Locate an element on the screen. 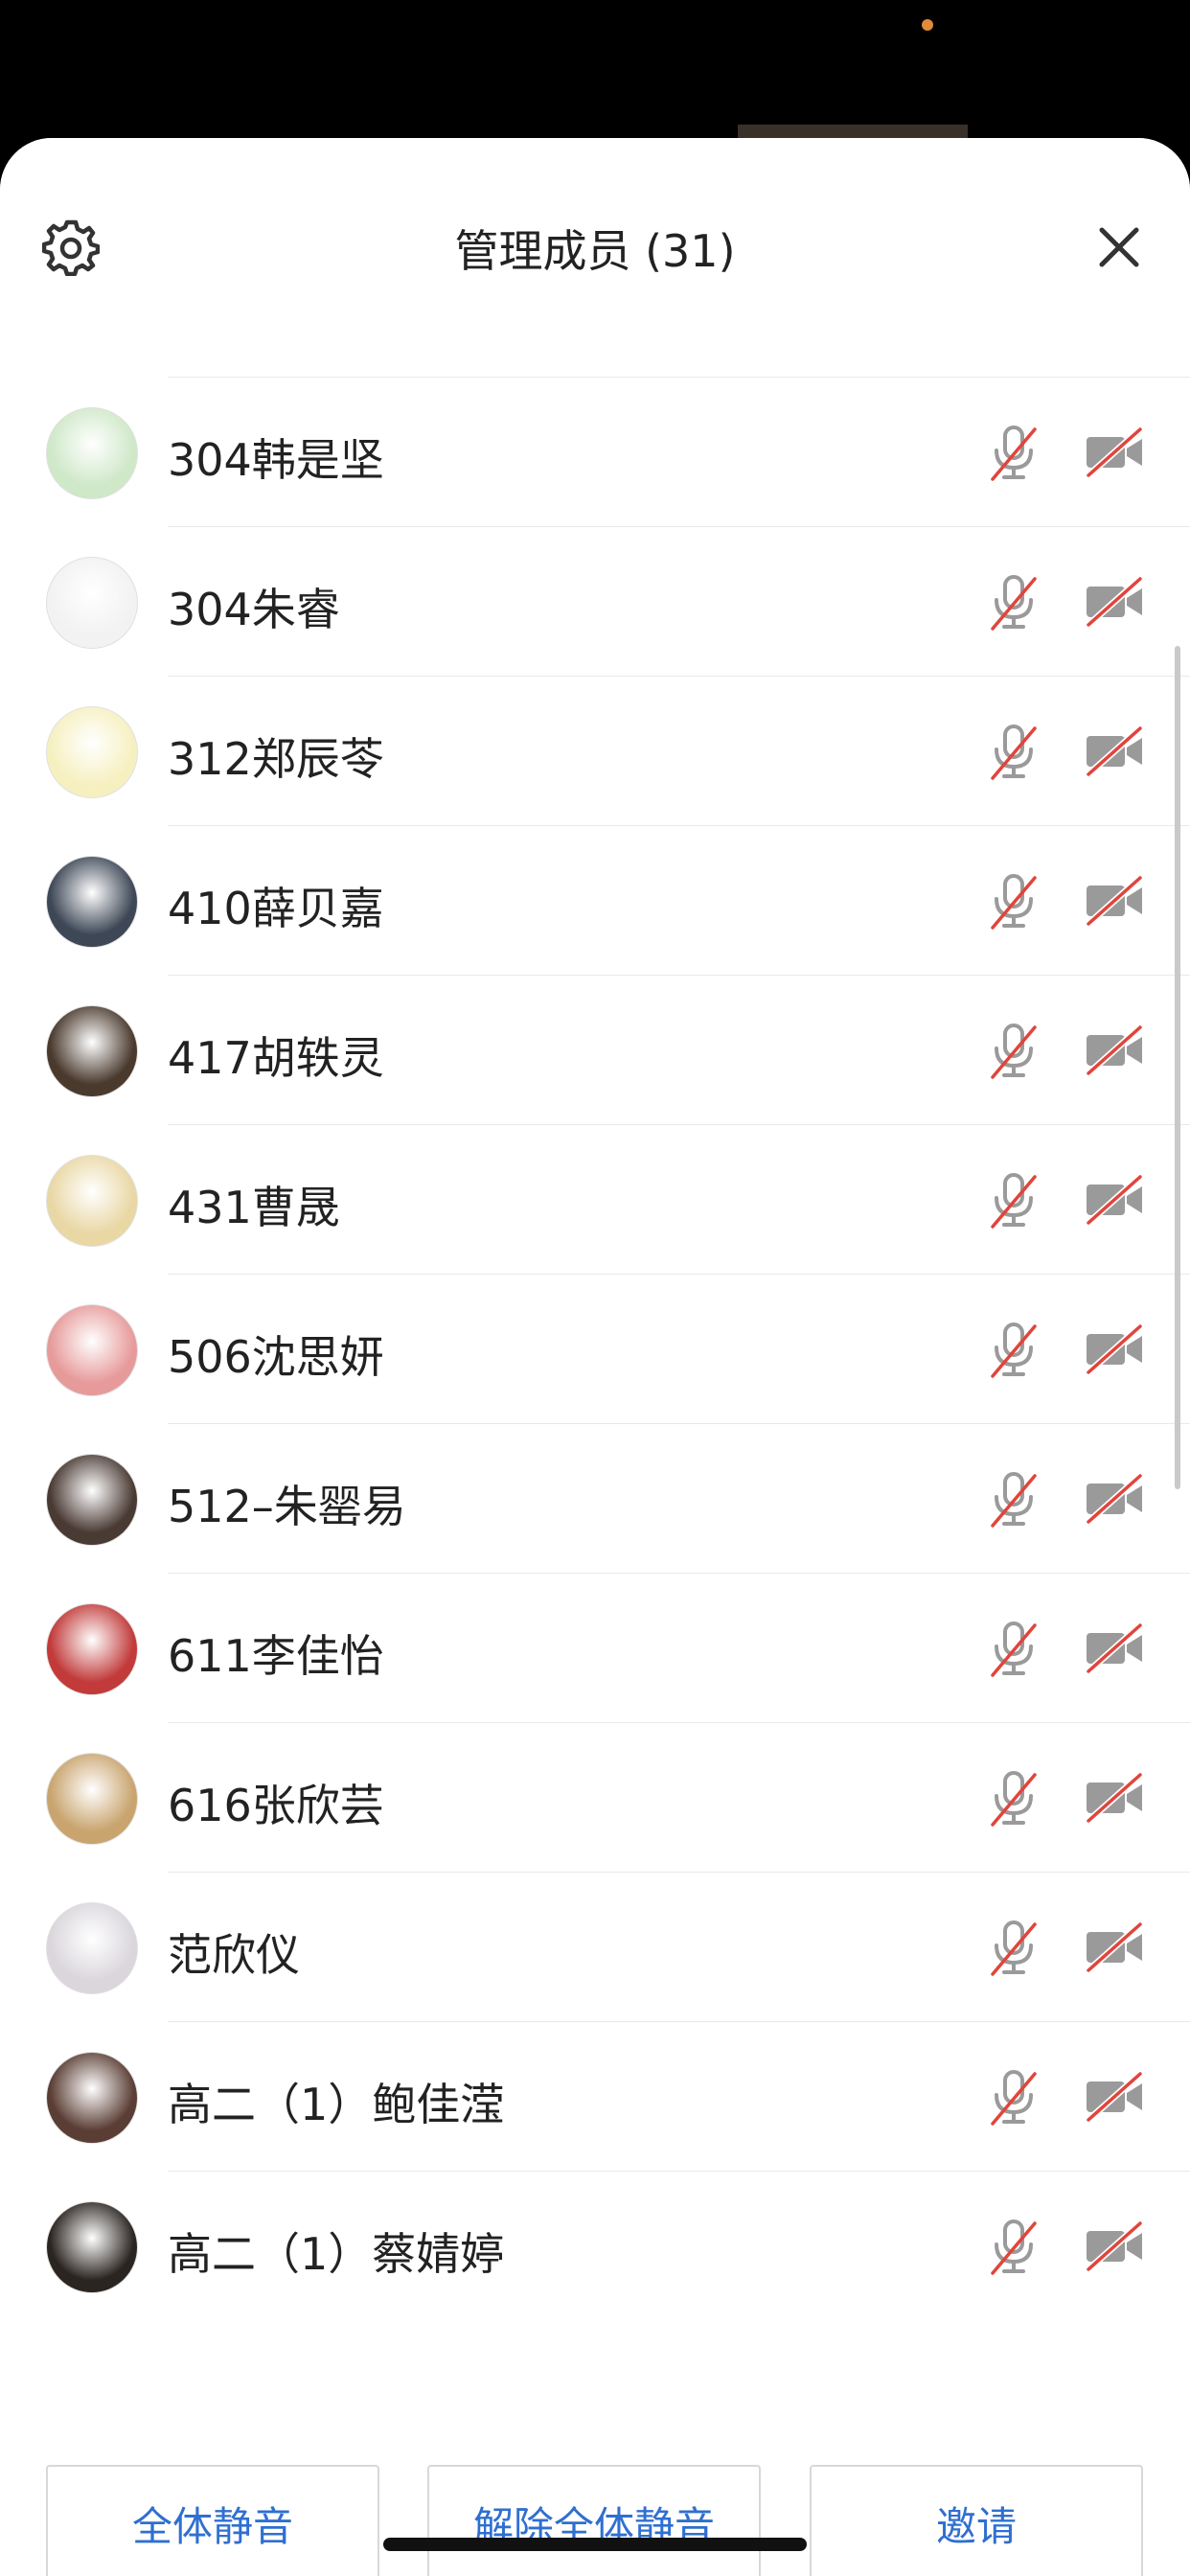 The height and width of the screenshot is (2576, 1190). member-row: 范欣仪 is located at coordinates (595, 1947).